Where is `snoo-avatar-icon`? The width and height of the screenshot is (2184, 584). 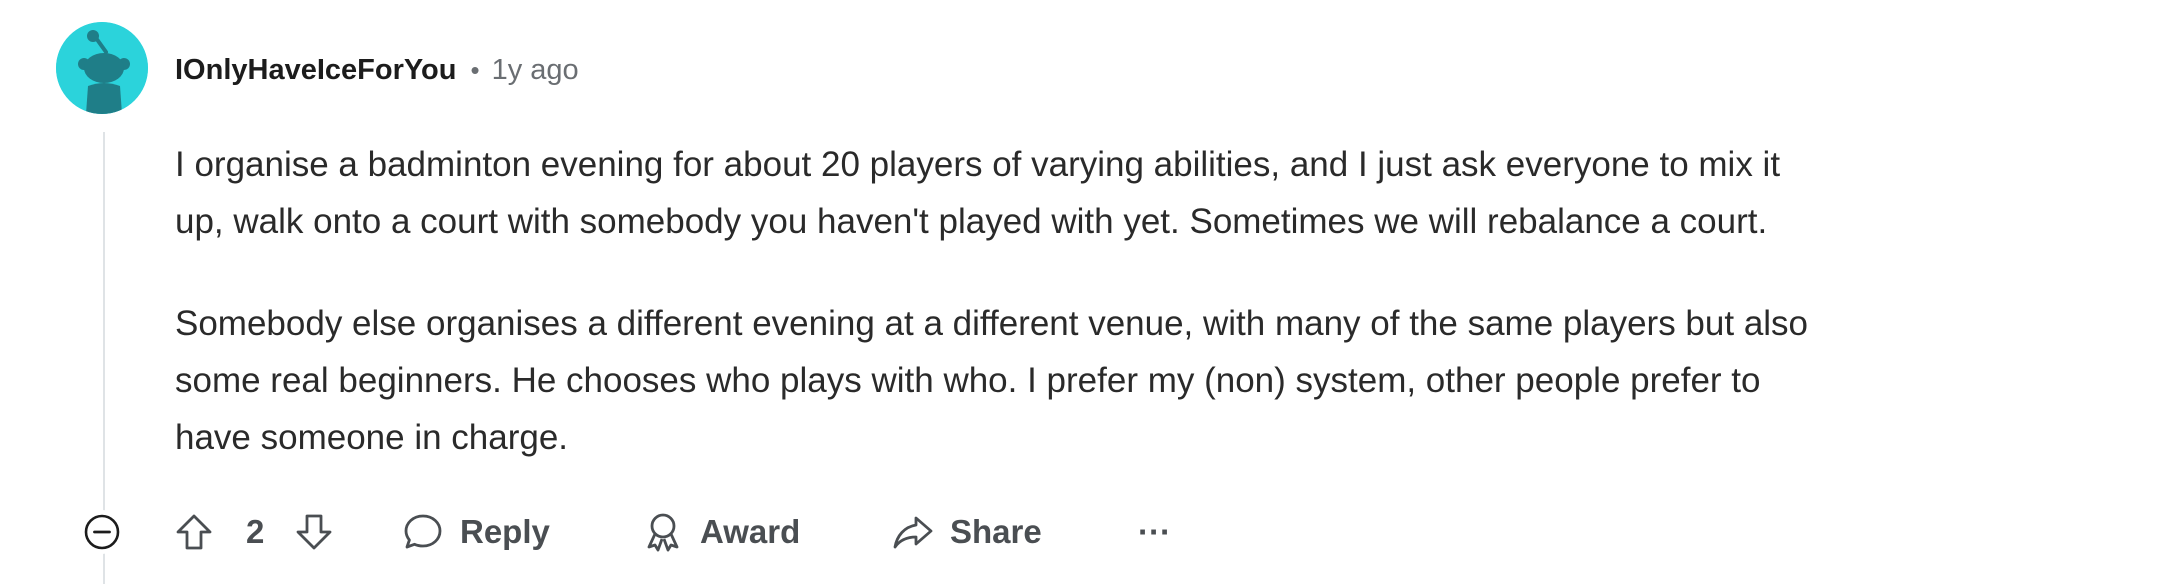
snoo-avatar-icon is located at coordinates (102, 68).